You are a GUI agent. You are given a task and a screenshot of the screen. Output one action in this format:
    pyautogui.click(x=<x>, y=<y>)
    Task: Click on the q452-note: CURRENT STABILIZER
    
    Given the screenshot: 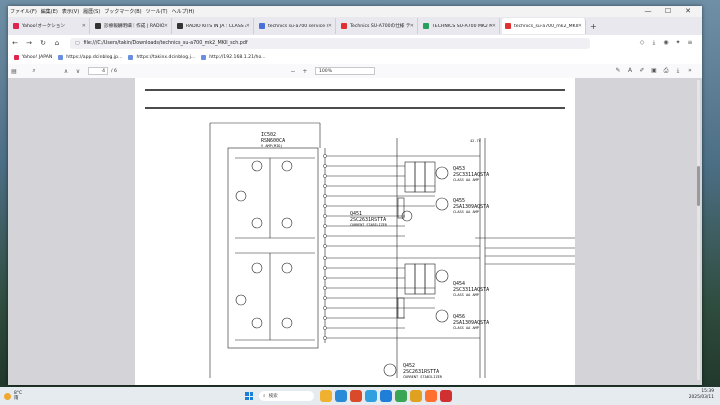 What is the action you would take?
    pyautogui.click(x=423, y=377)
    